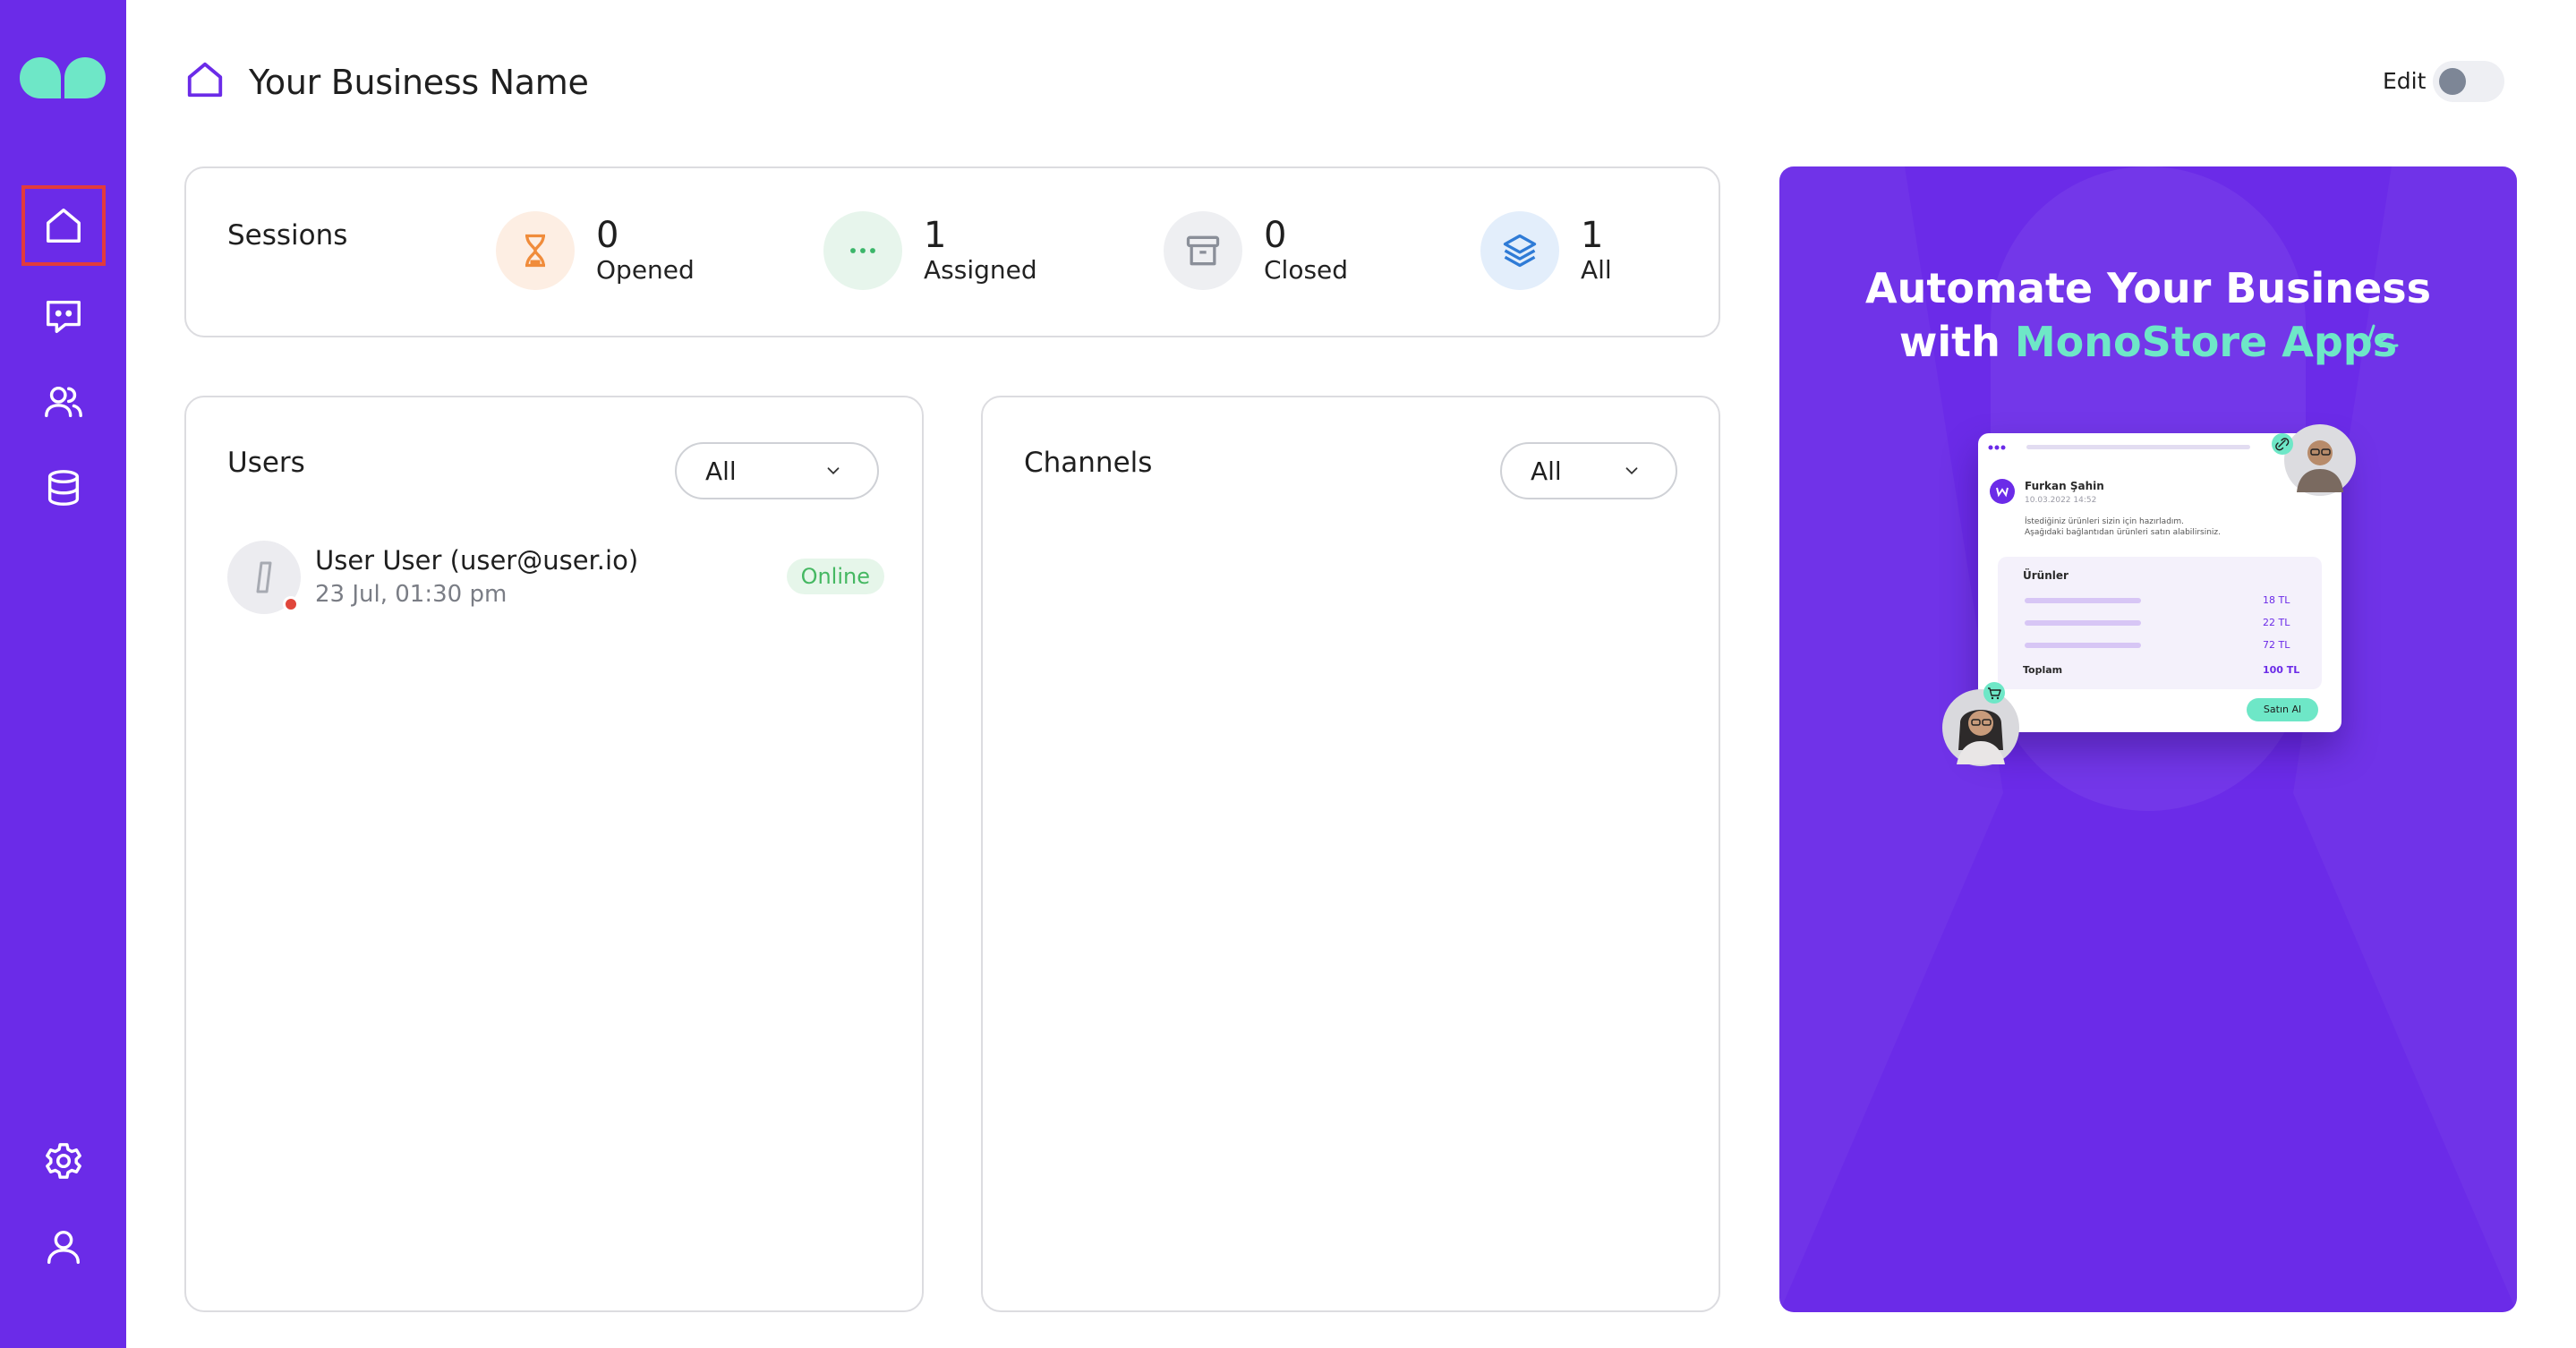  What do you see at coordinates (266, 463) in the screenshot?
I see `users-title: Users` at bounding box center [266, 463].